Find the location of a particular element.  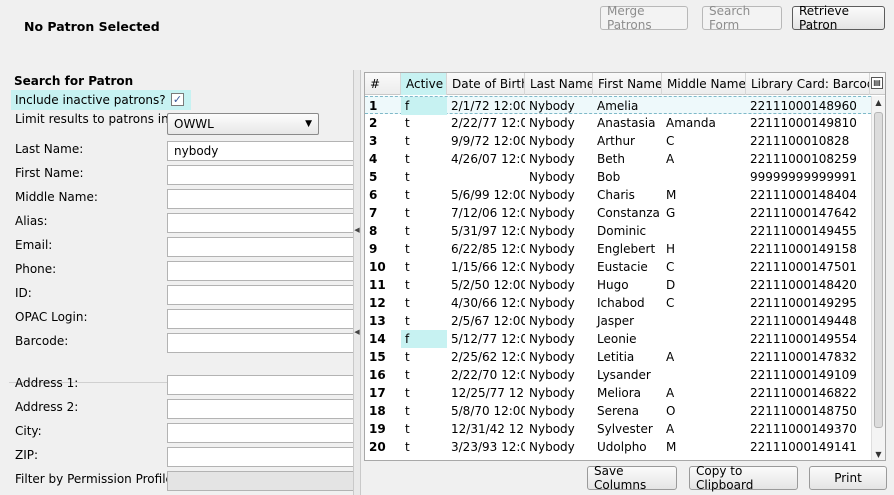

row-number: 19 is located at coordinates (377, 429).